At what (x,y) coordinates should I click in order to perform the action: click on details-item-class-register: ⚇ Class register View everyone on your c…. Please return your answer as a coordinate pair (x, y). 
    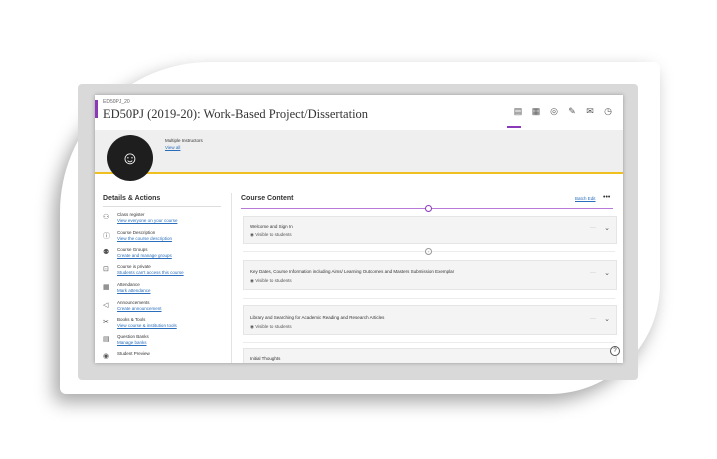
    Looking at the image, I should click on (165, 220).